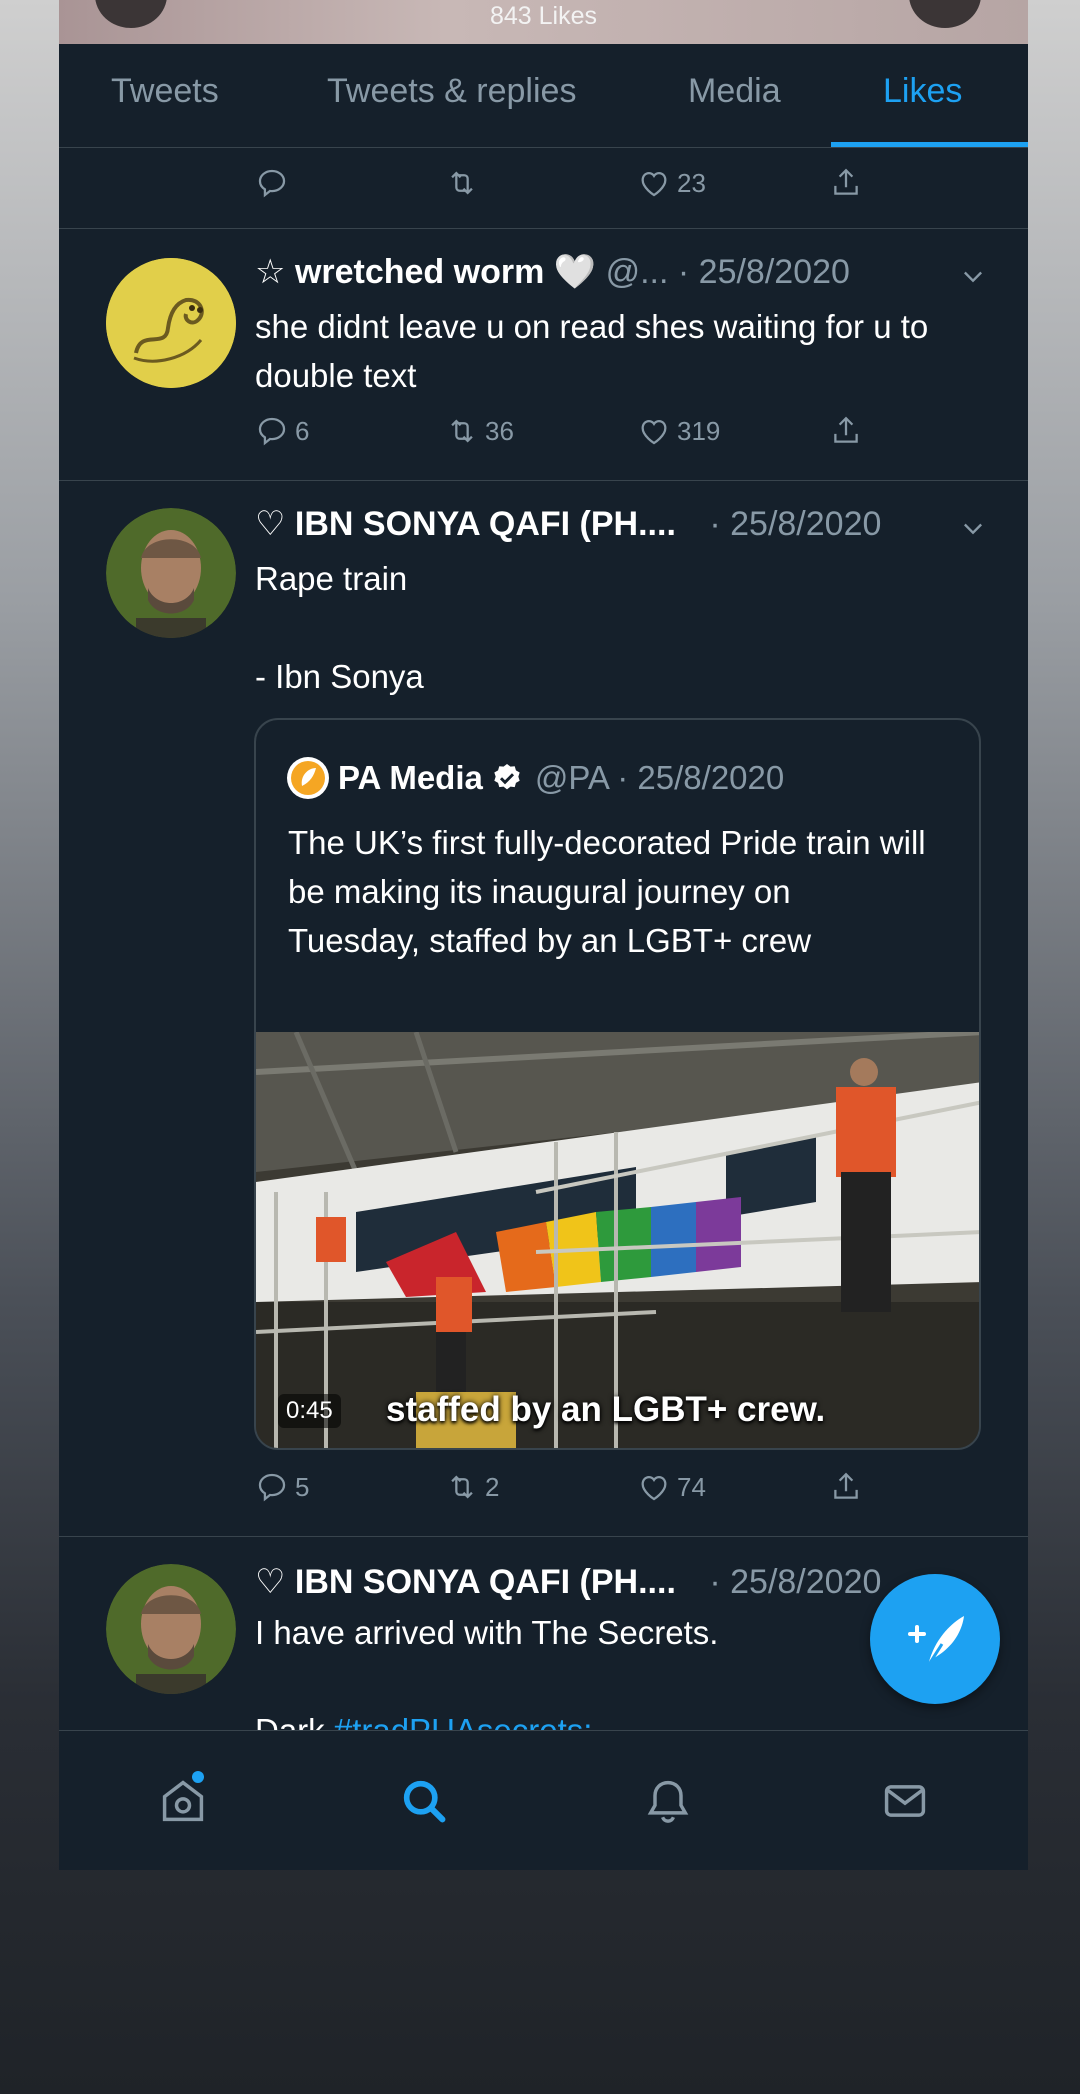 This screenshot has width=1080, height=2094. I want to click on reply-button: 6, so click(282, 431).